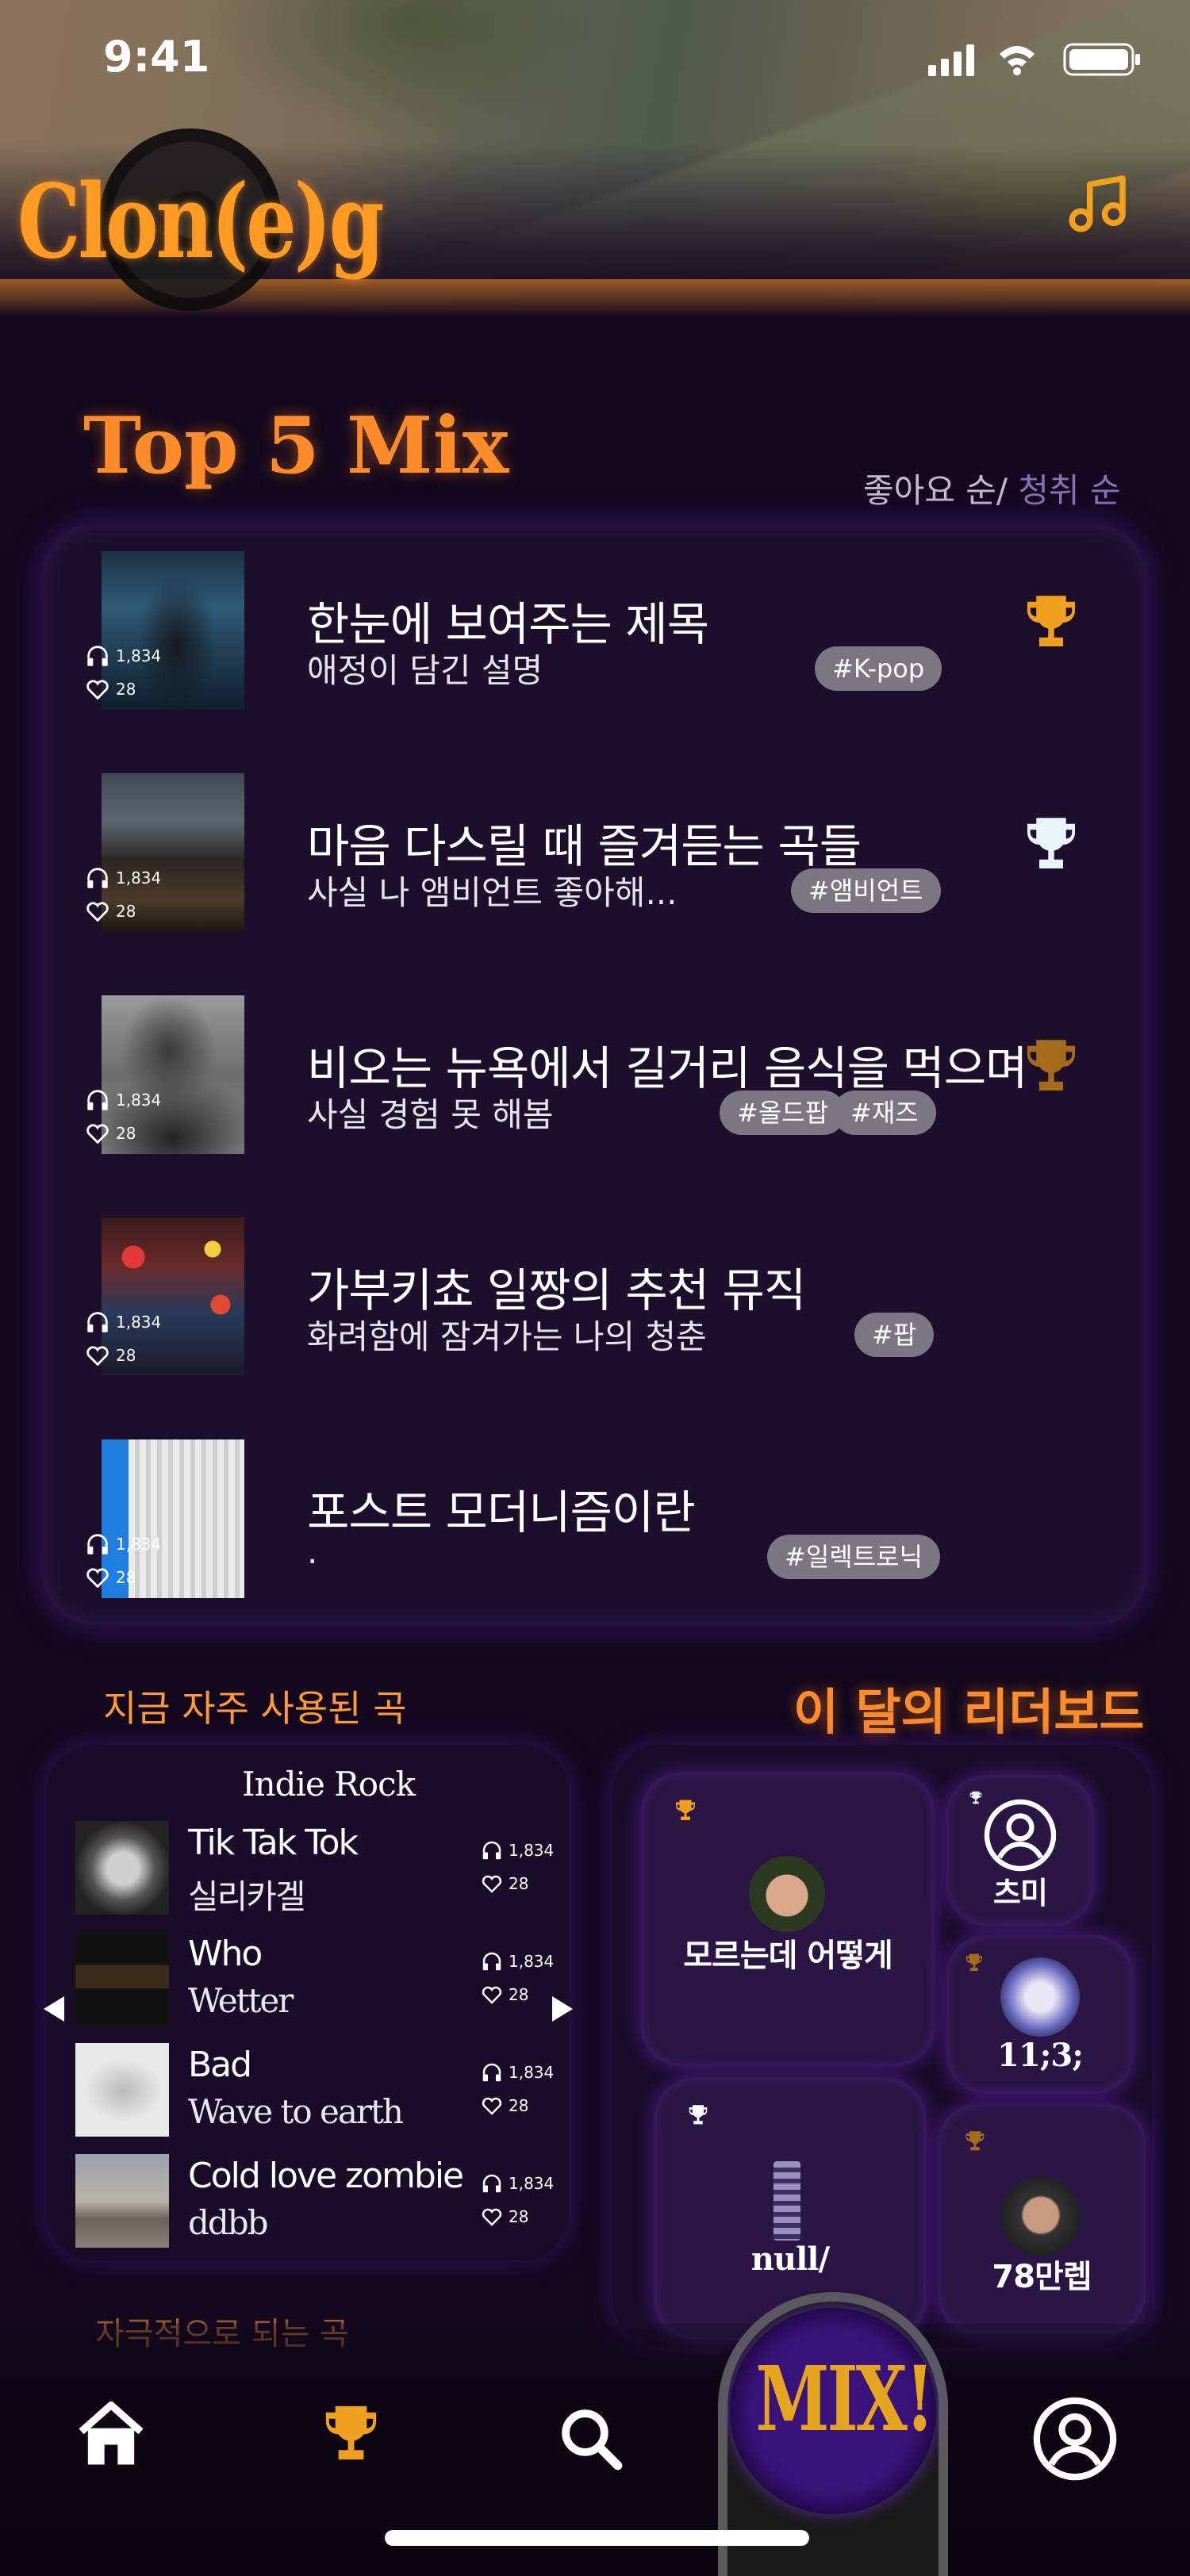  What do you see at coordinates (314, 2205) in the screenshot?
I see `song-item: Cold love zombie ddbb 1,834 28` at bounding box center [314, 2205].